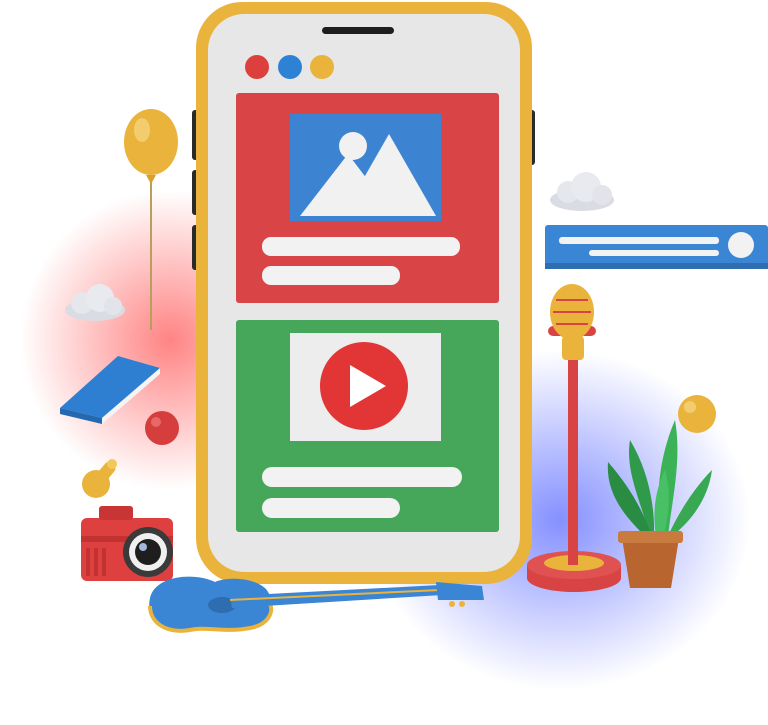 The height and width of the screenshot is (725, 768). I want to click on camera-icon, so click(127, 543).